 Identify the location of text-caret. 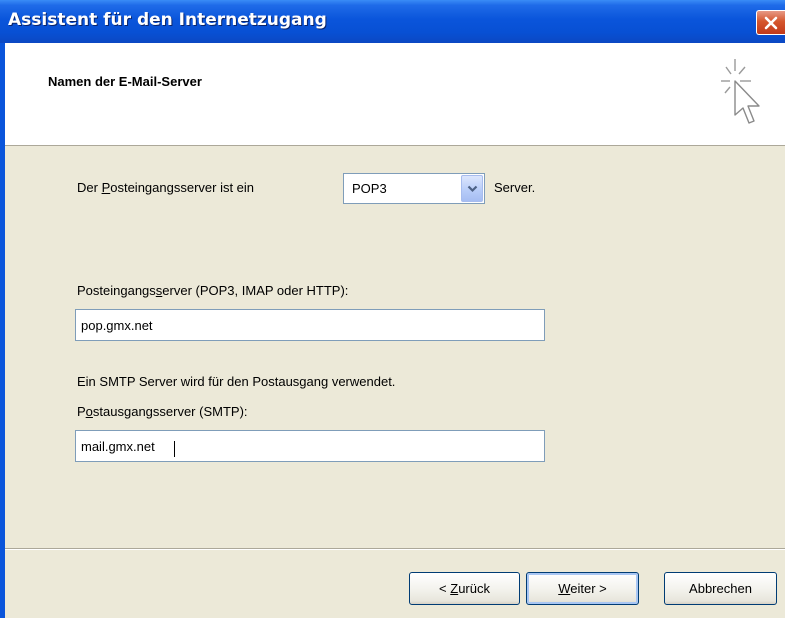
(174, 449).